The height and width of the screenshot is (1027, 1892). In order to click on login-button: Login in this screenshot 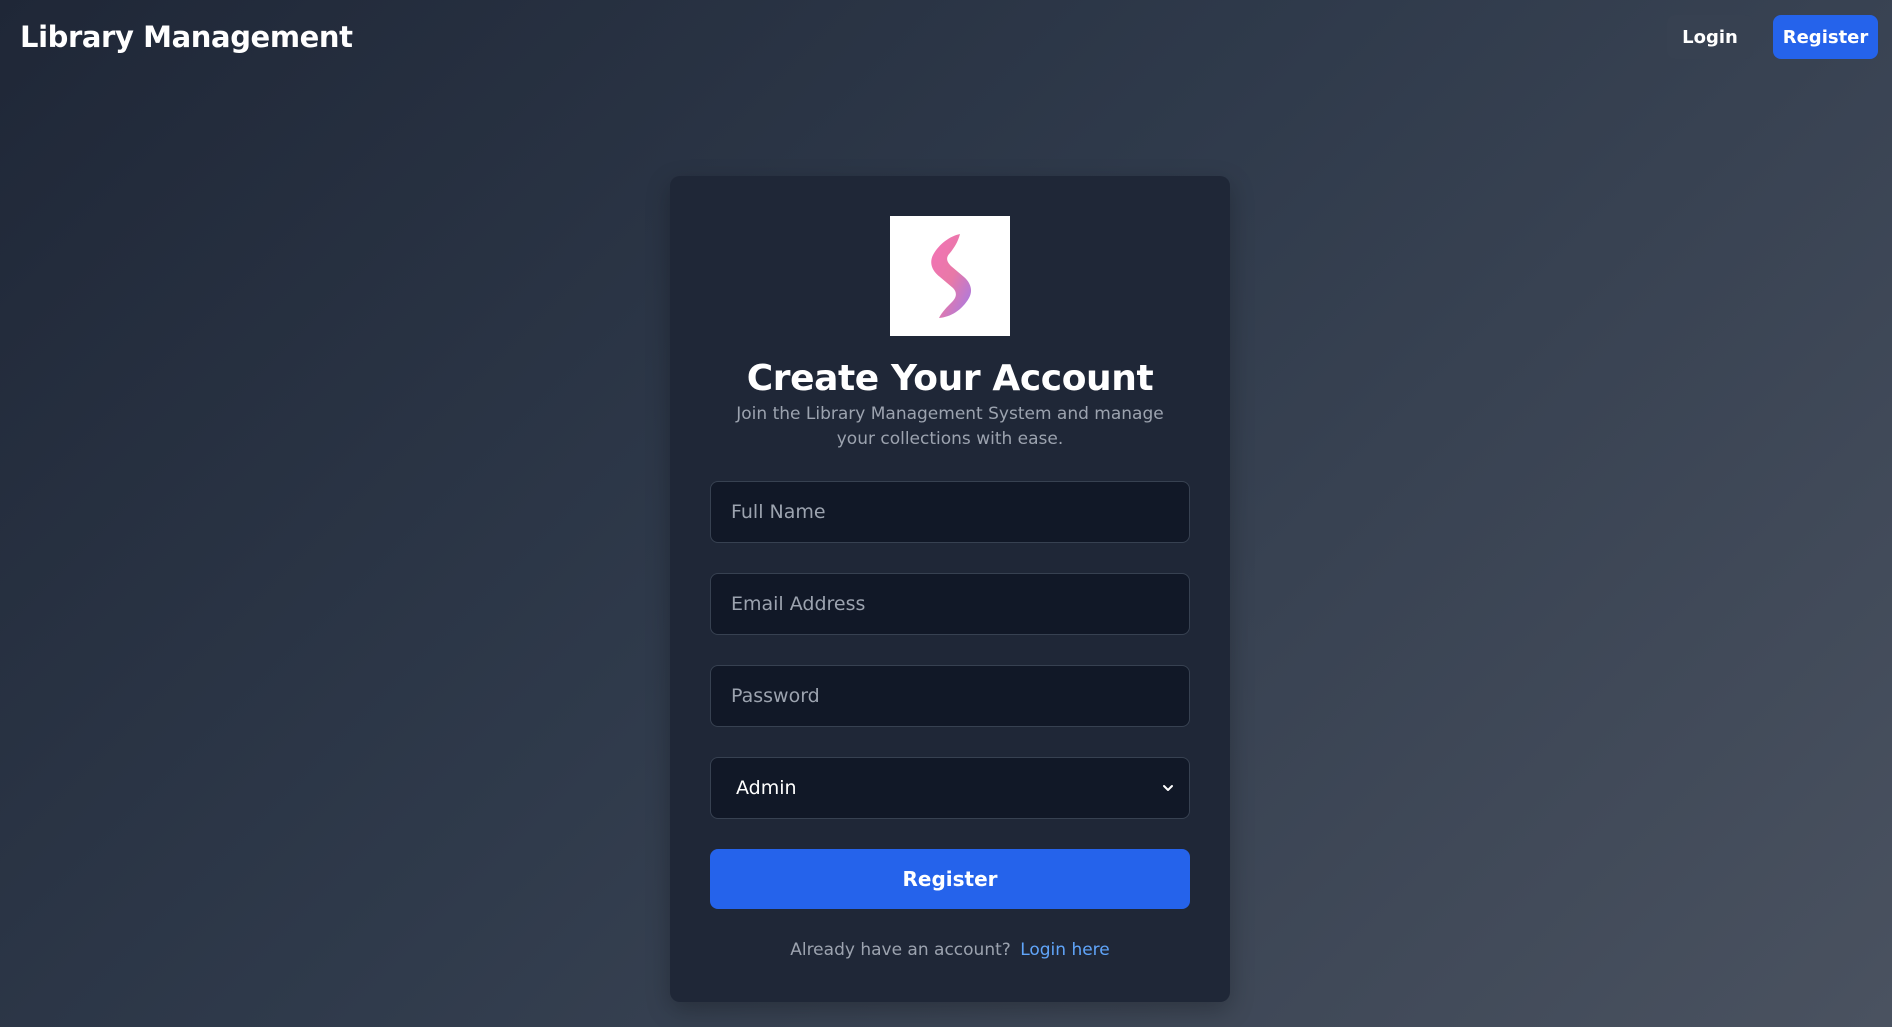, I will do `click(1710, 37)`.